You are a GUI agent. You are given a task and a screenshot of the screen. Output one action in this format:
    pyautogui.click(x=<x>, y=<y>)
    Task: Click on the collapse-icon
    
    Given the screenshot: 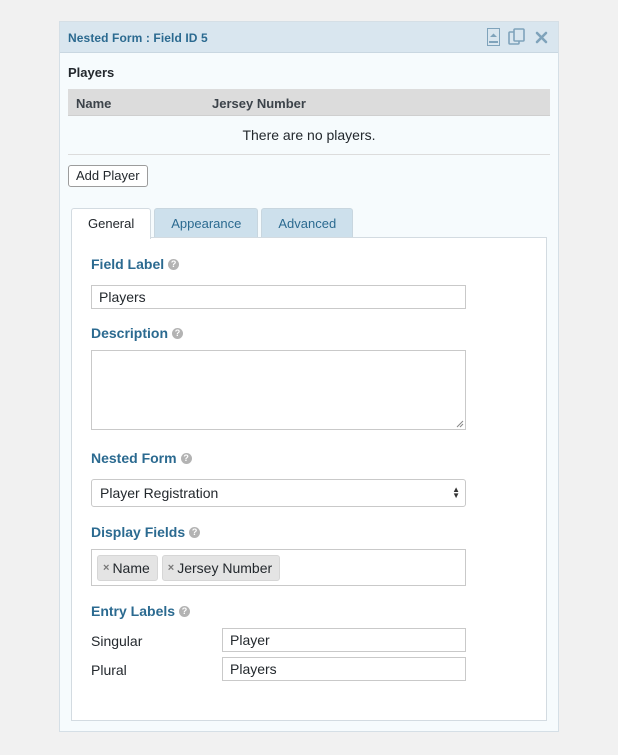 What is the action you would take?
    pyautogui.click(x=493, y=37)
    